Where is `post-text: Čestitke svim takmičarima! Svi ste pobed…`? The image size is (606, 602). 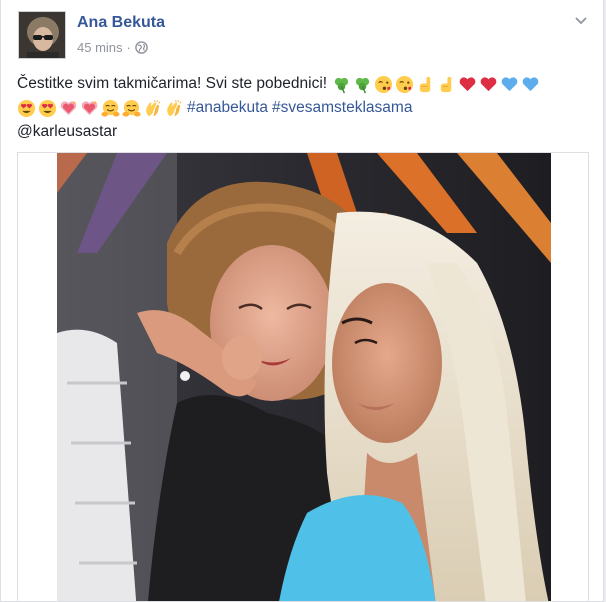 post-text: Čestitke svim takmičarima! Svi ste pobed… is located at coordinates (307, 108).